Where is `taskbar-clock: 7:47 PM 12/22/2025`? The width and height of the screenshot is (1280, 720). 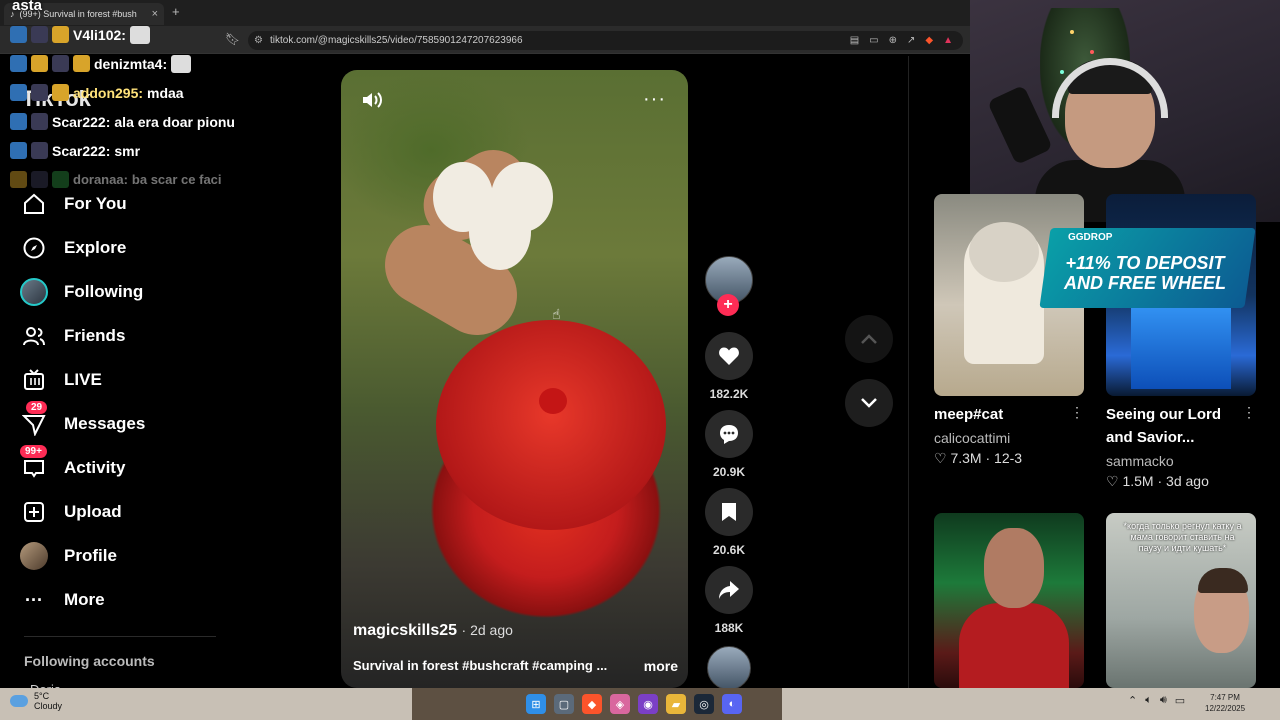
taskbar-clock: 7:47 PM 12/22/2025 is located at coordinates (1225, 703).